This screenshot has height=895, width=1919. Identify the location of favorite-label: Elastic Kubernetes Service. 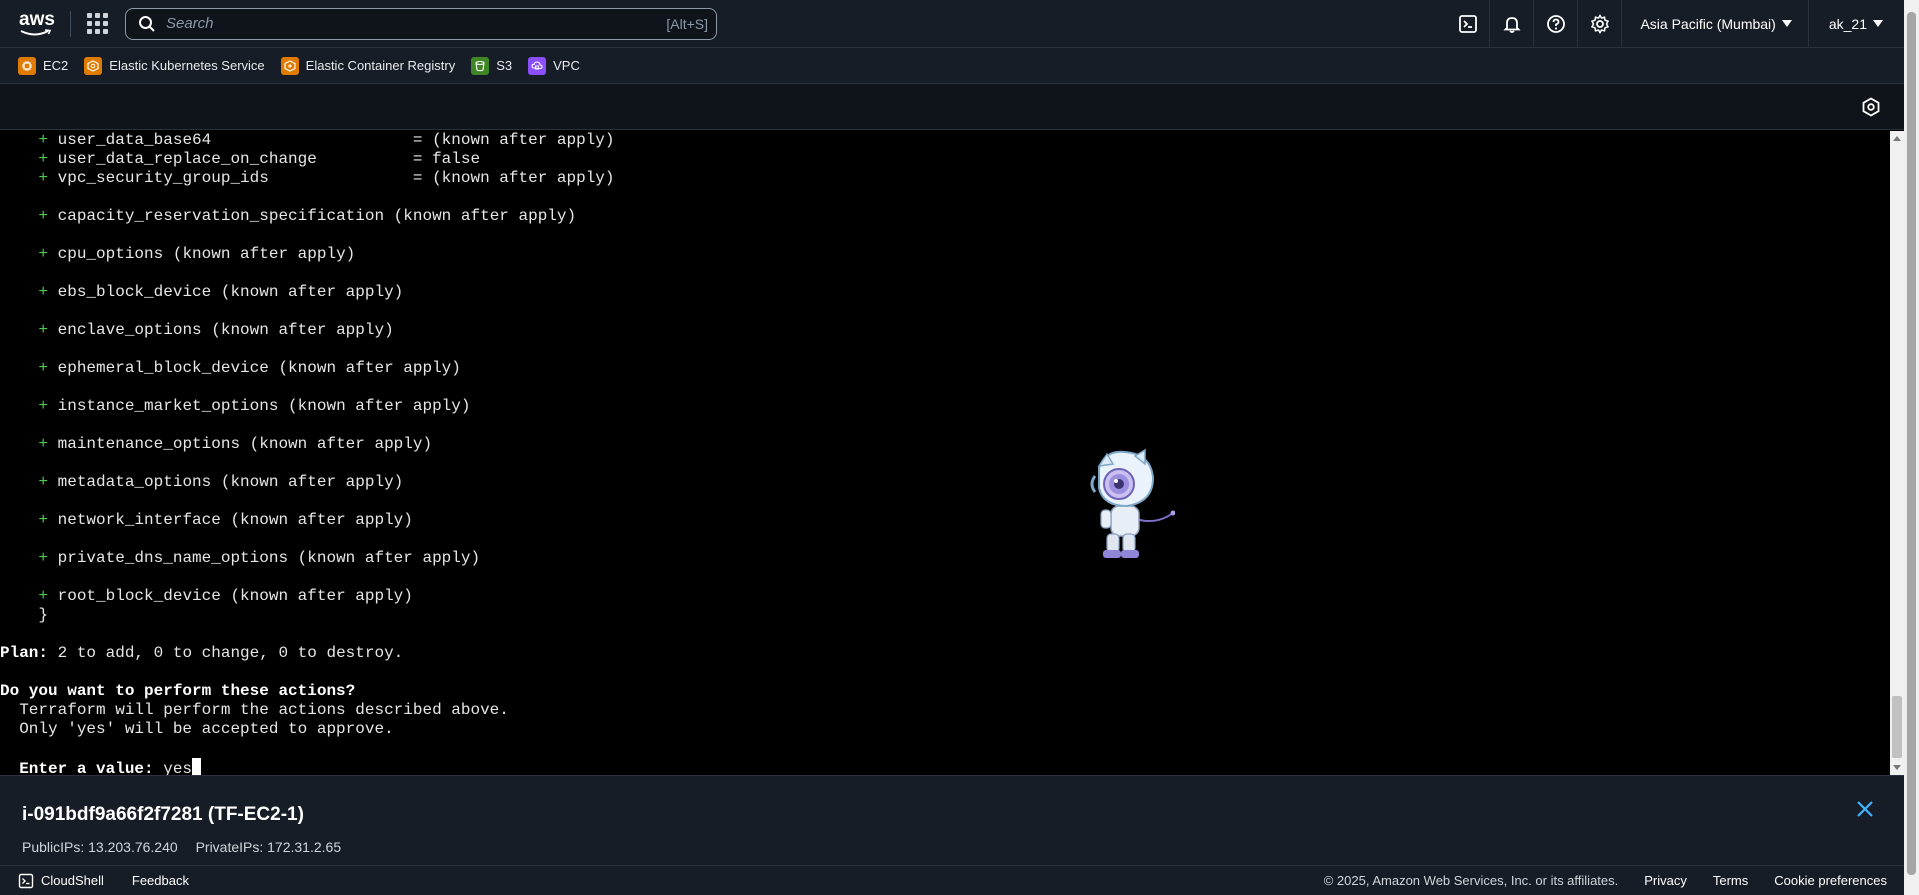
(187, 65).